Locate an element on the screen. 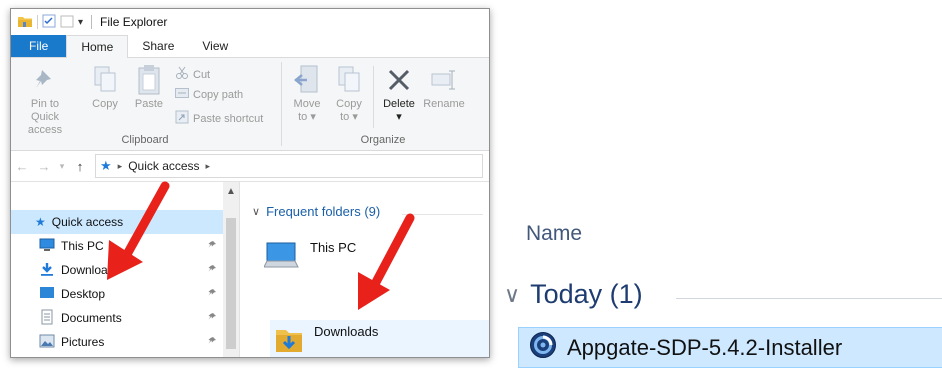 The image size is (942, 368). column-header-name: Name is located at coordinates (554, 234).